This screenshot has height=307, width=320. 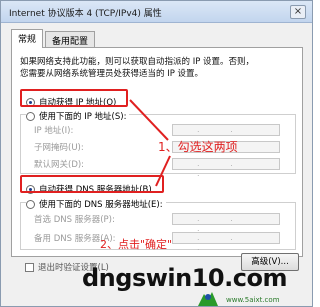 I want to click on tab-general: 常规, so click(x=27, y=38).